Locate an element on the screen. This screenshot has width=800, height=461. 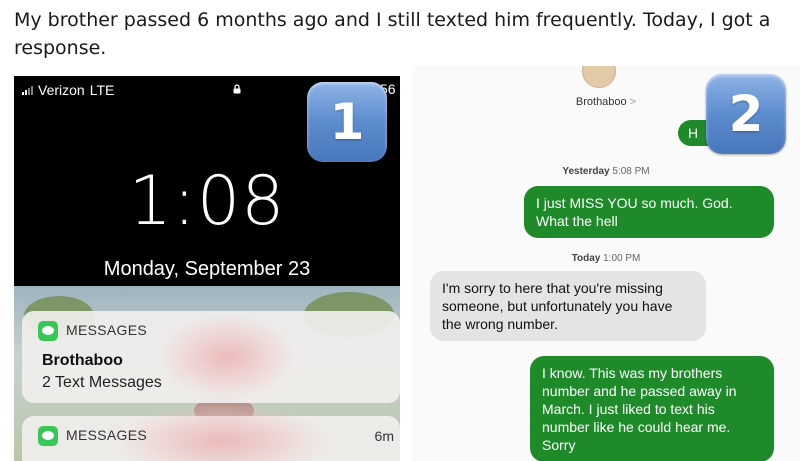
carrier-name: Verizon is located at coordinates (61, 90).